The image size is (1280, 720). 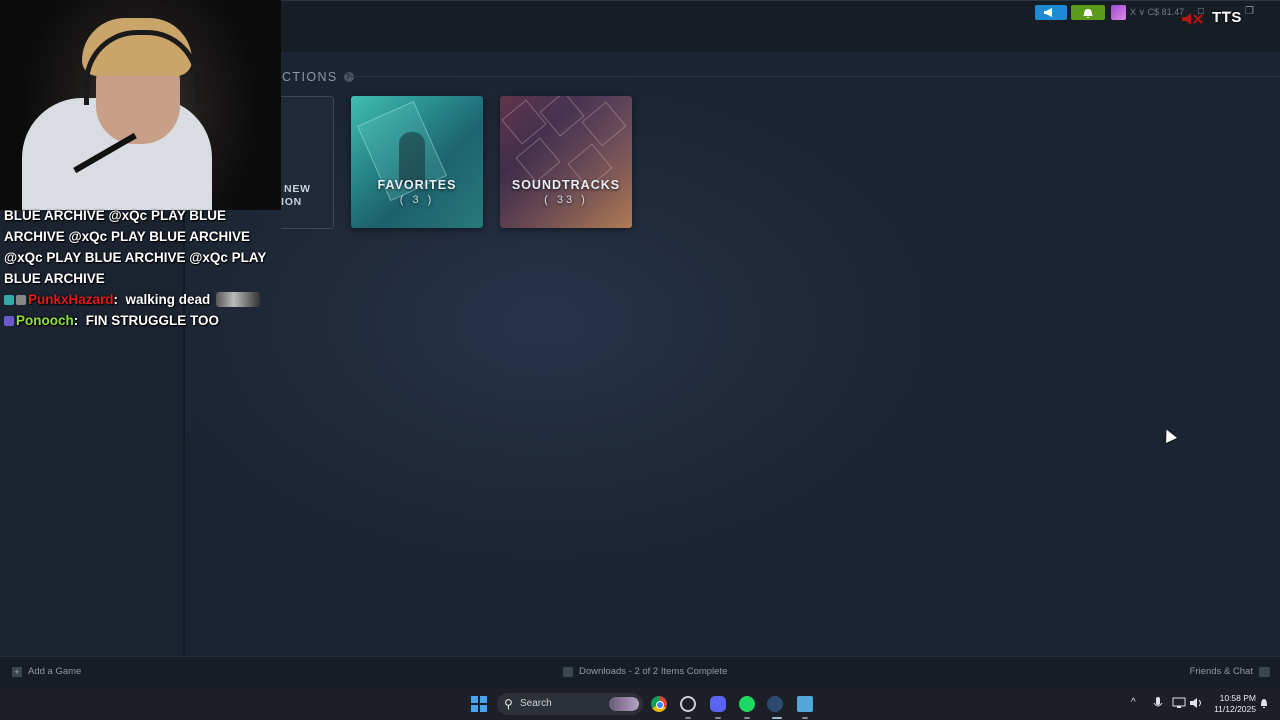 What do you see at coordinates (152, 320) in the screenshot?
I see `chat-message-text: FIN STRUGGLE TOO` at bounding box center [152, 320].